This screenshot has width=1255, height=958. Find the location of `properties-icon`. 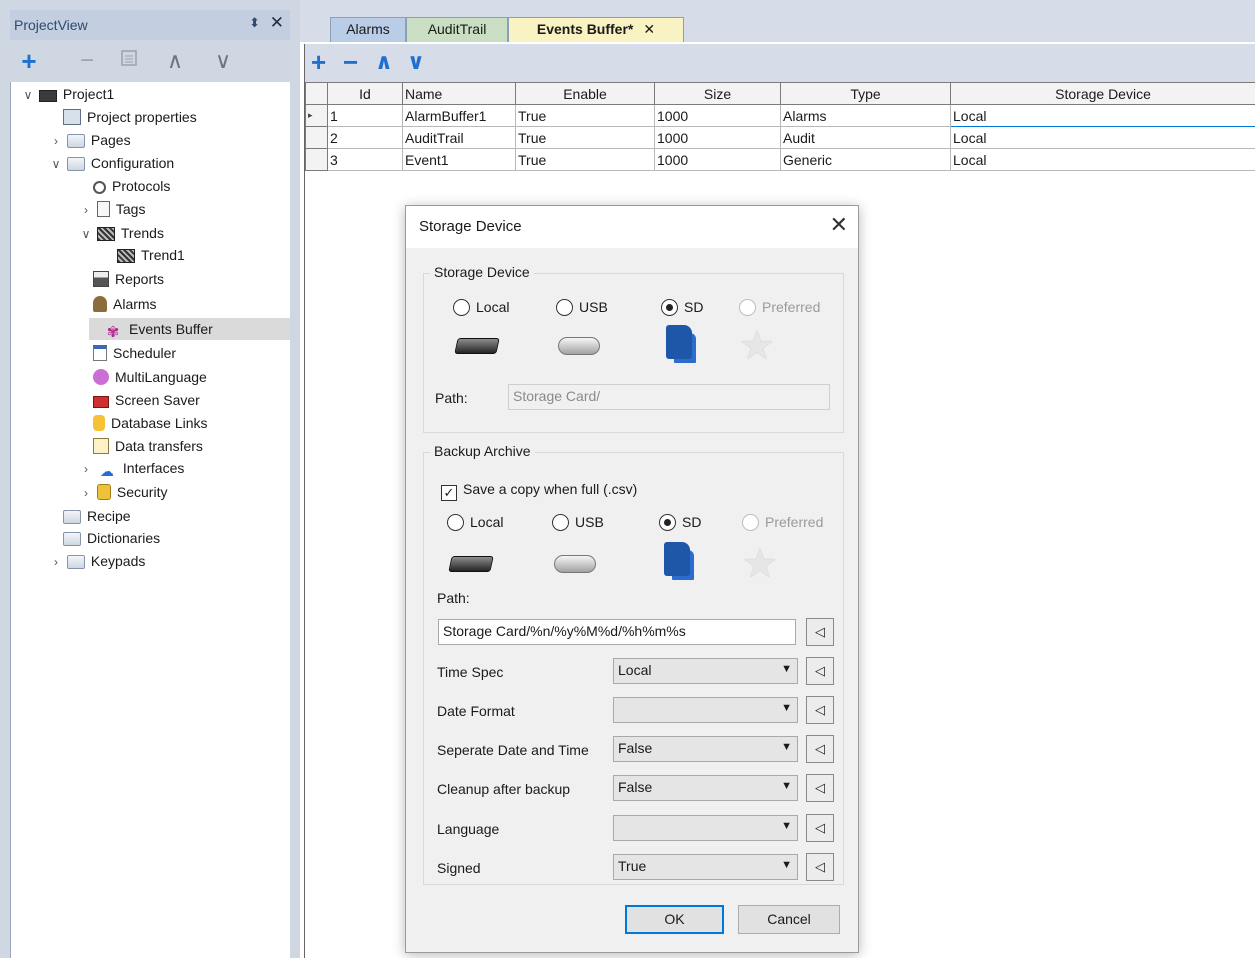

properties-icon is located at coordinates (129, 61).